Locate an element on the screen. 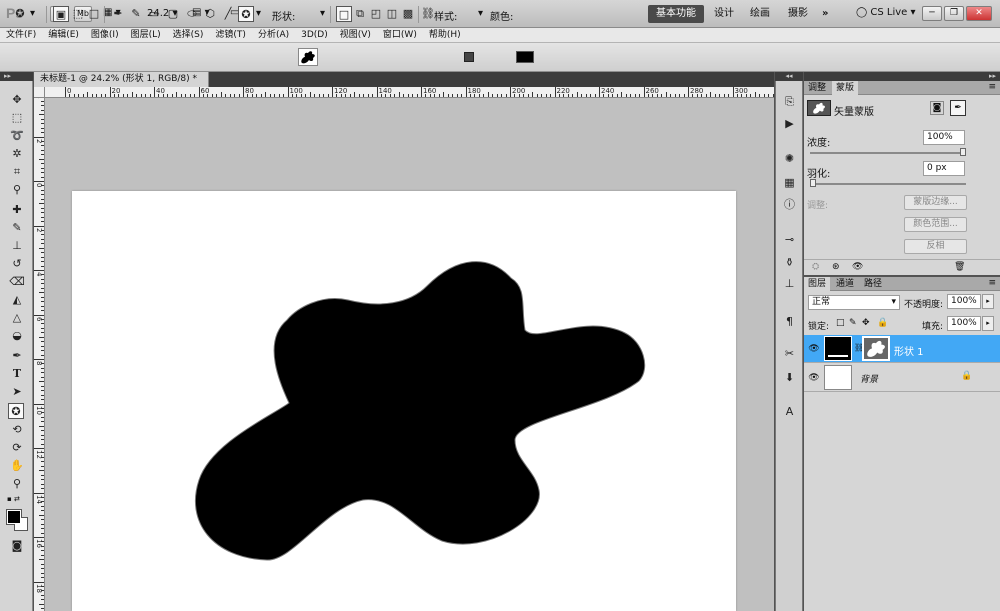 This screenshot has width=1000, height=611. history-brush-tool: ↺ is located at coordinates (17, 264).